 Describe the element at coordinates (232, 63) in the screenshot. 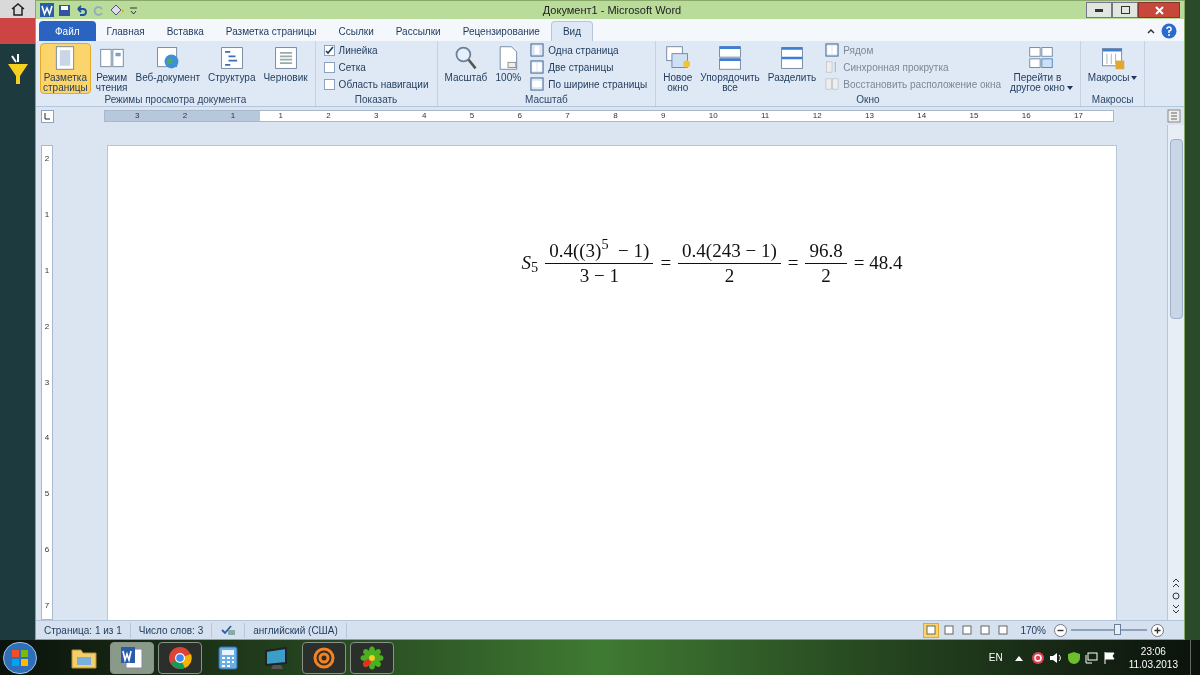

I see `ribbon-button: Структура` at that location.